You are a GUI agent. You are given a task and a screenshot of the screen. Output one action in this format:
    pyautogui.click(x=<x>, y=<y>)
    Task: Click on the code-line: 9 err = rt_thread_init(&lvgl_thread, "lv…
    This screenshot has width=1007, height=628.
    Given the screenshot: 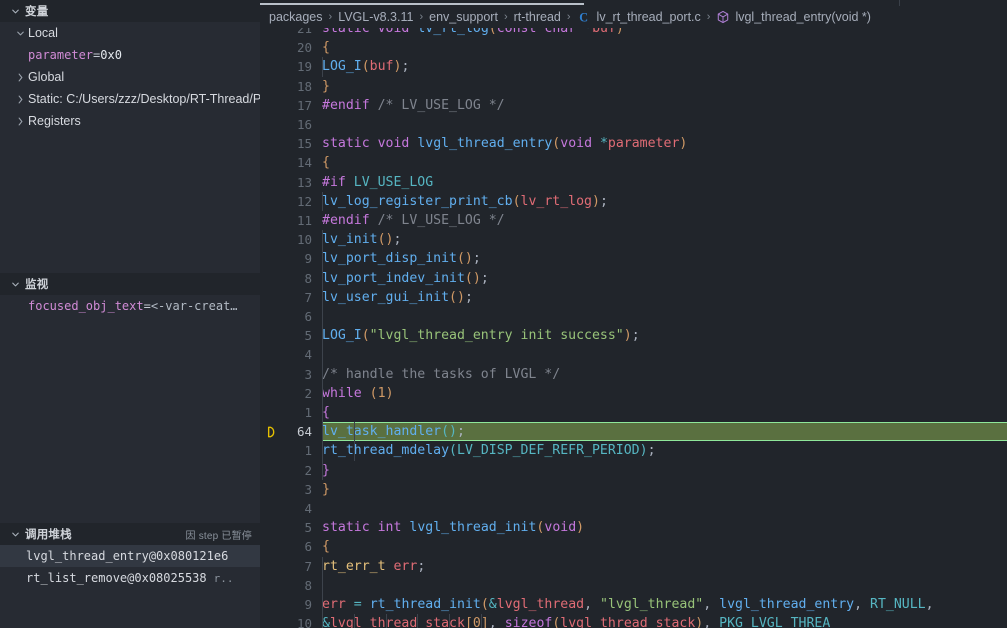 What is the action you would take?
    pyautogui.click(x=633, y=605)
    